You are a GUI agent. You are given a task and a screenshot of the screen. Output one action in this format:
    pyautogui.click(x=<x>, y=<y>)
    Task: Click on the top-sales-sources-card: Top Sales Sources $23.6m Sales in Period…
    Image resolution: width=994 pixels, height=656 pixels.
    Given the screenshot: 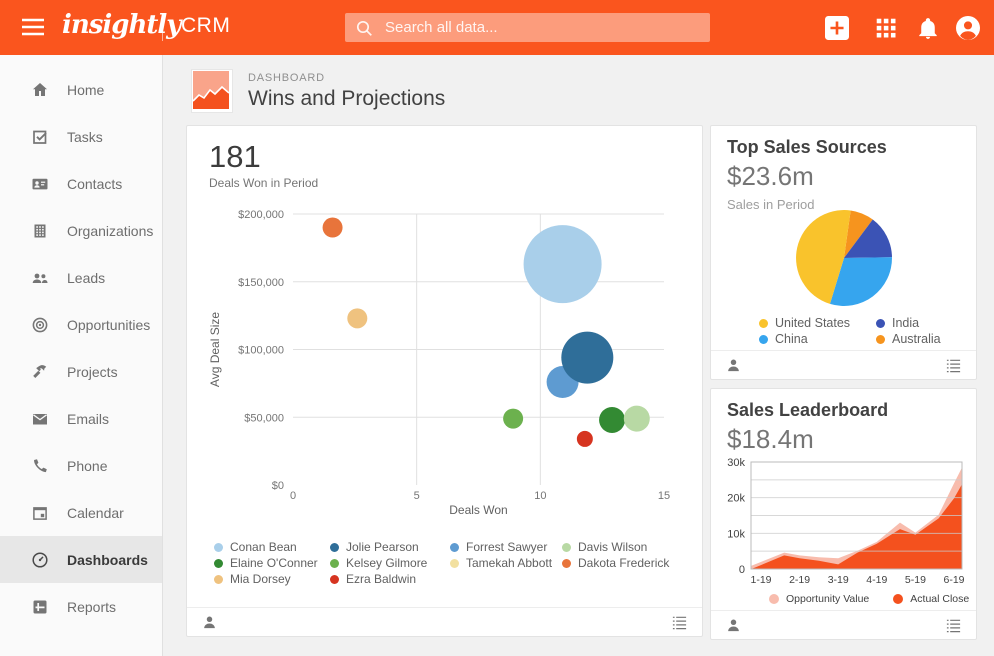 What is the action you would take?
    pyautogui.click(x=843, y=252)
    